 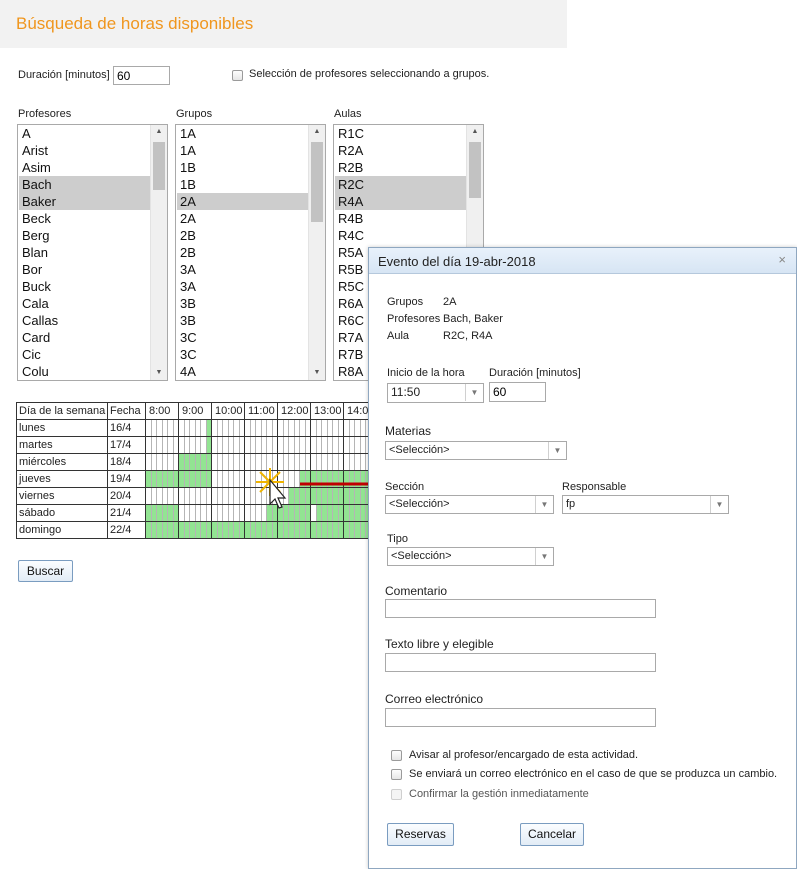 What do you see at coordinates (420, 834) in the screenshot?
I see `reserve-button: Reservas` at bounding box center [420, 834].